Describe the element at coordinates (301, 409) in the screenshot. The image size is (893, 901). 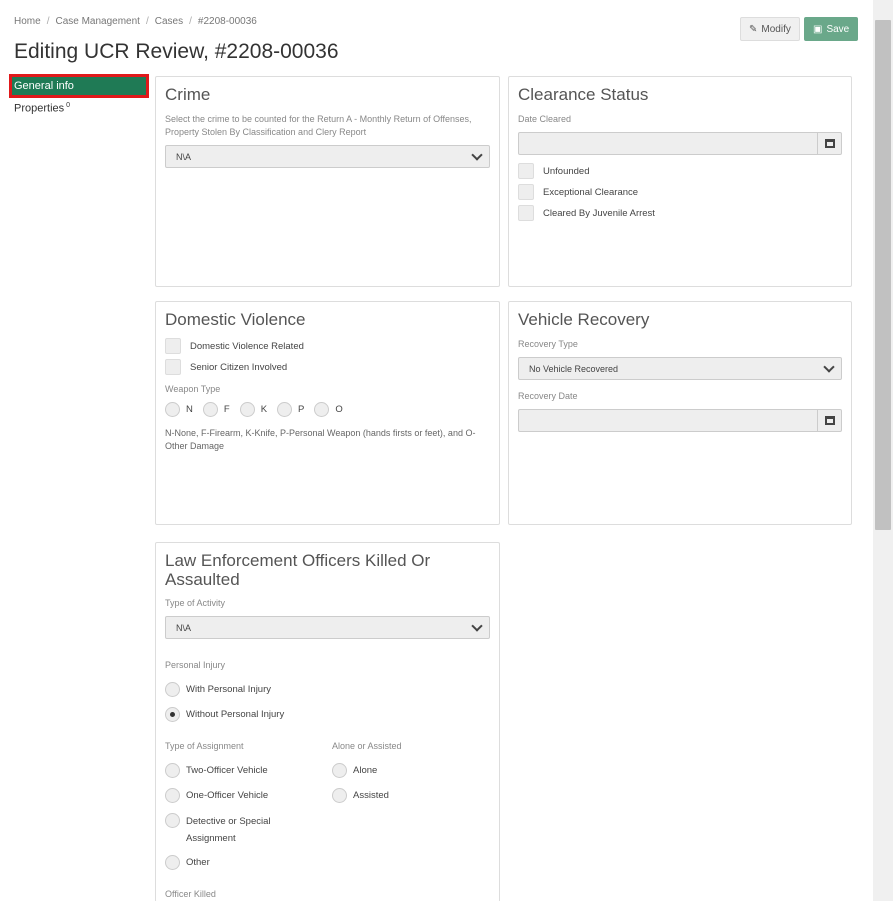
I see `weapon-p-label: P` at that location.